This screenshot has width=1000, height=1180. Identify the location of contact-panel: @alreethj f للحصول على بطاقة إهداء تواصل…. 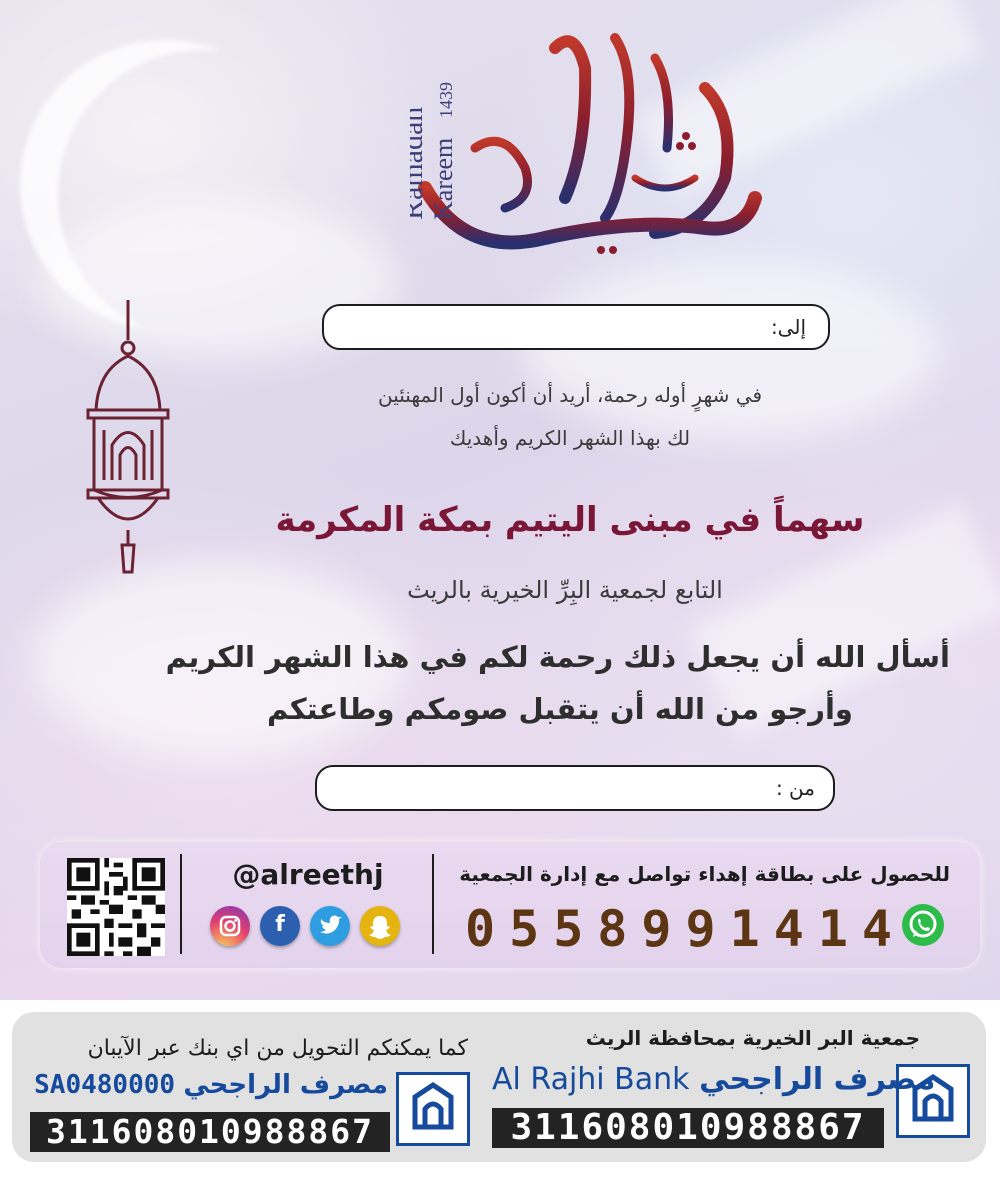
(510, 905).